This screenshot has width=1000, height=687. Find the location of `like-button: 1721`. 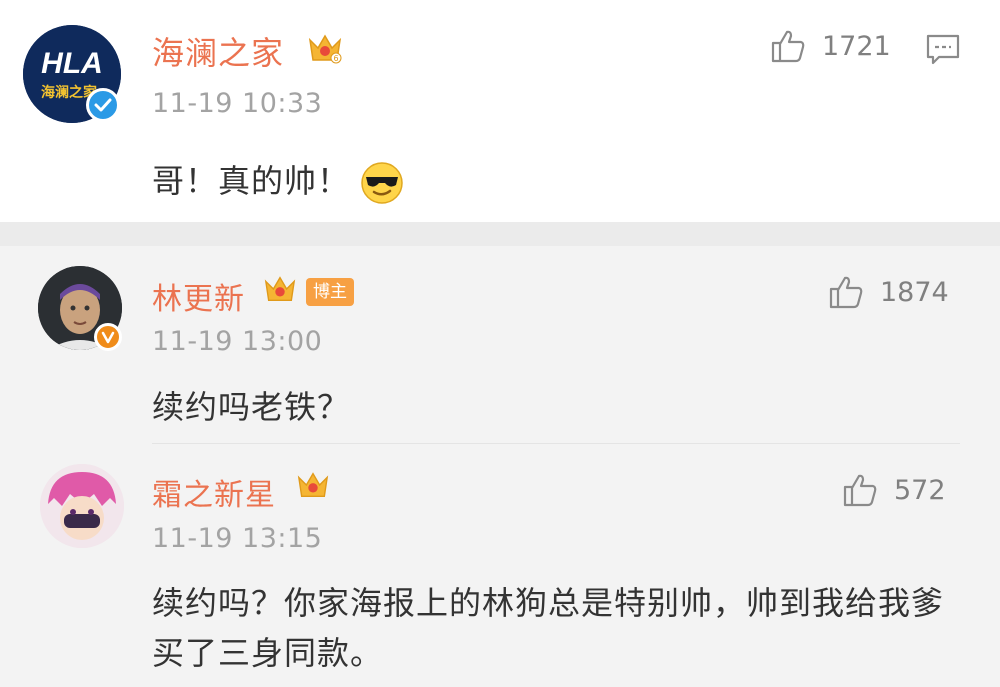

like-button: 1721 is located at coordinates (829, 46).